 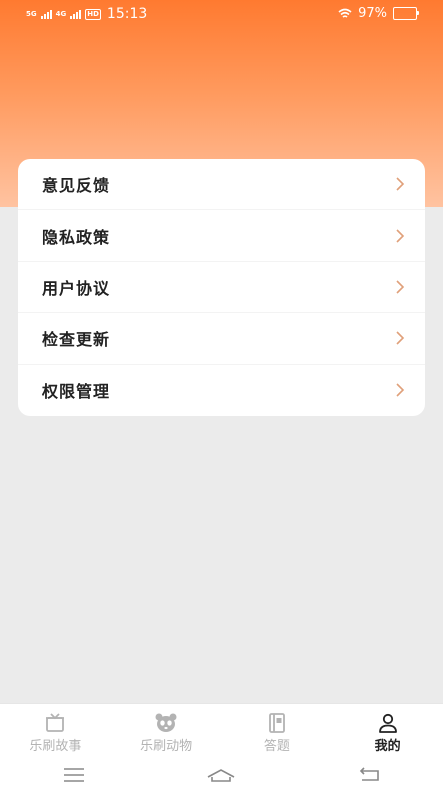 I want to click on menu-item-check-update: 检查更新, so click(x=221, y=339).